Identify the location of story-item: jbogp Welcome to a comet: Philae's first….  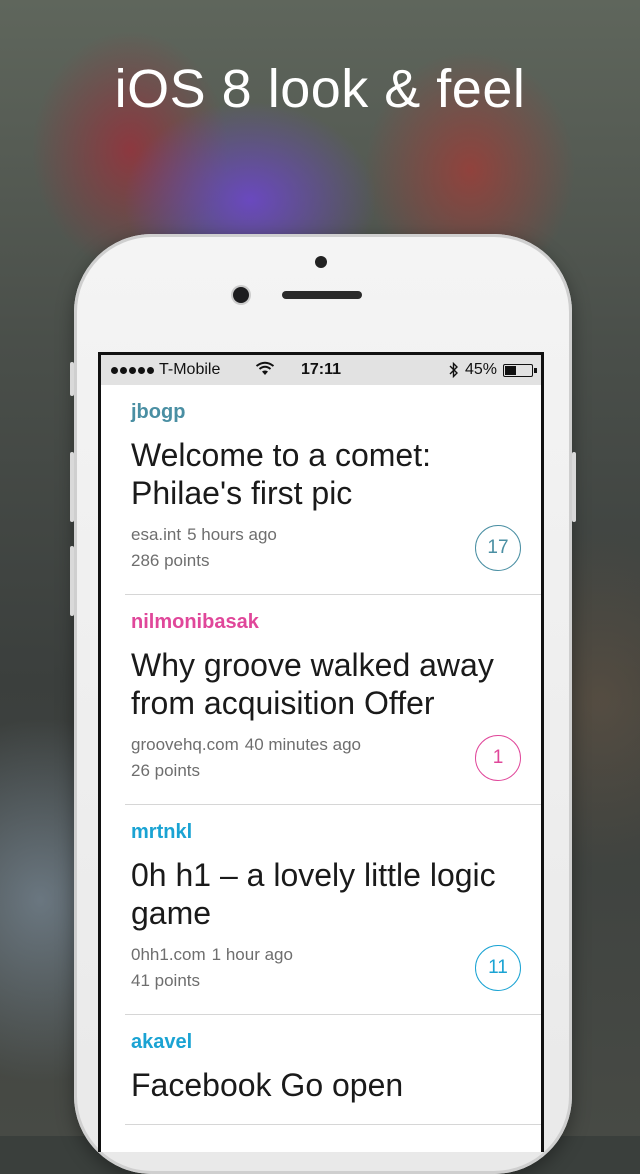
(333, 490).